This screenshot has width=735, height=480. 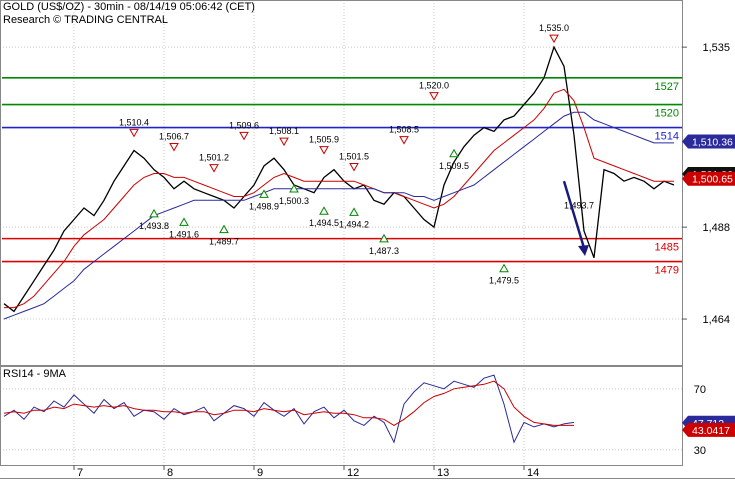 What do you see at coordinates (700, 390) in the screenshot?
I see `rsi-tick-label: 70` at bounding box center [700, 390].